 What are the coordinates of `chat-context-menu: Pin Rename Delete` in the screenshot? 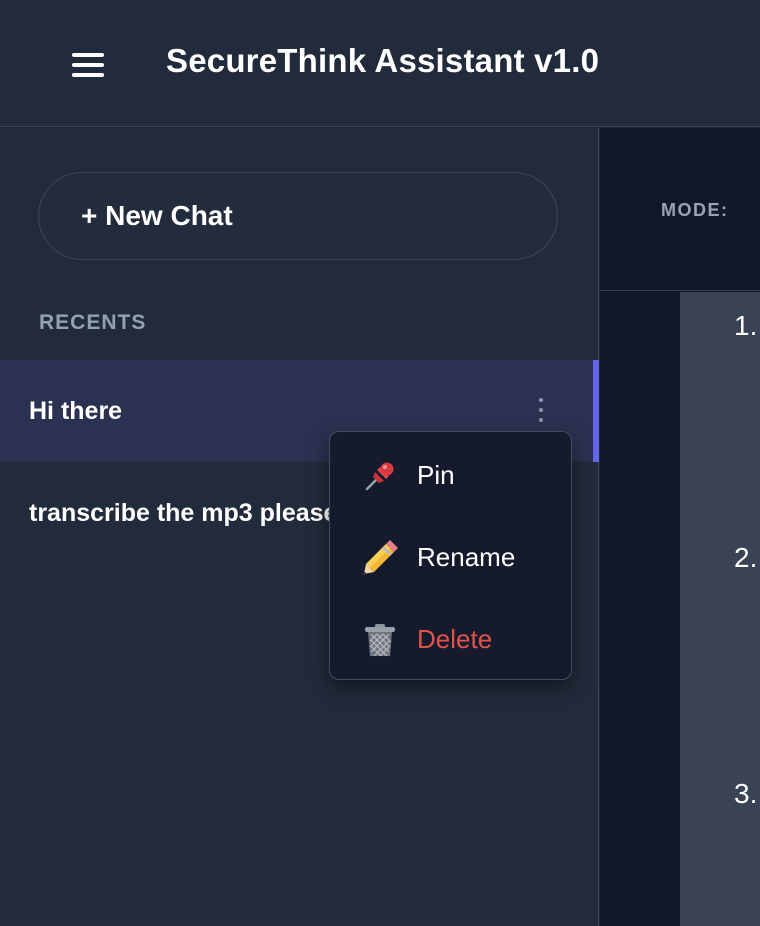 It's located at (450, 555).